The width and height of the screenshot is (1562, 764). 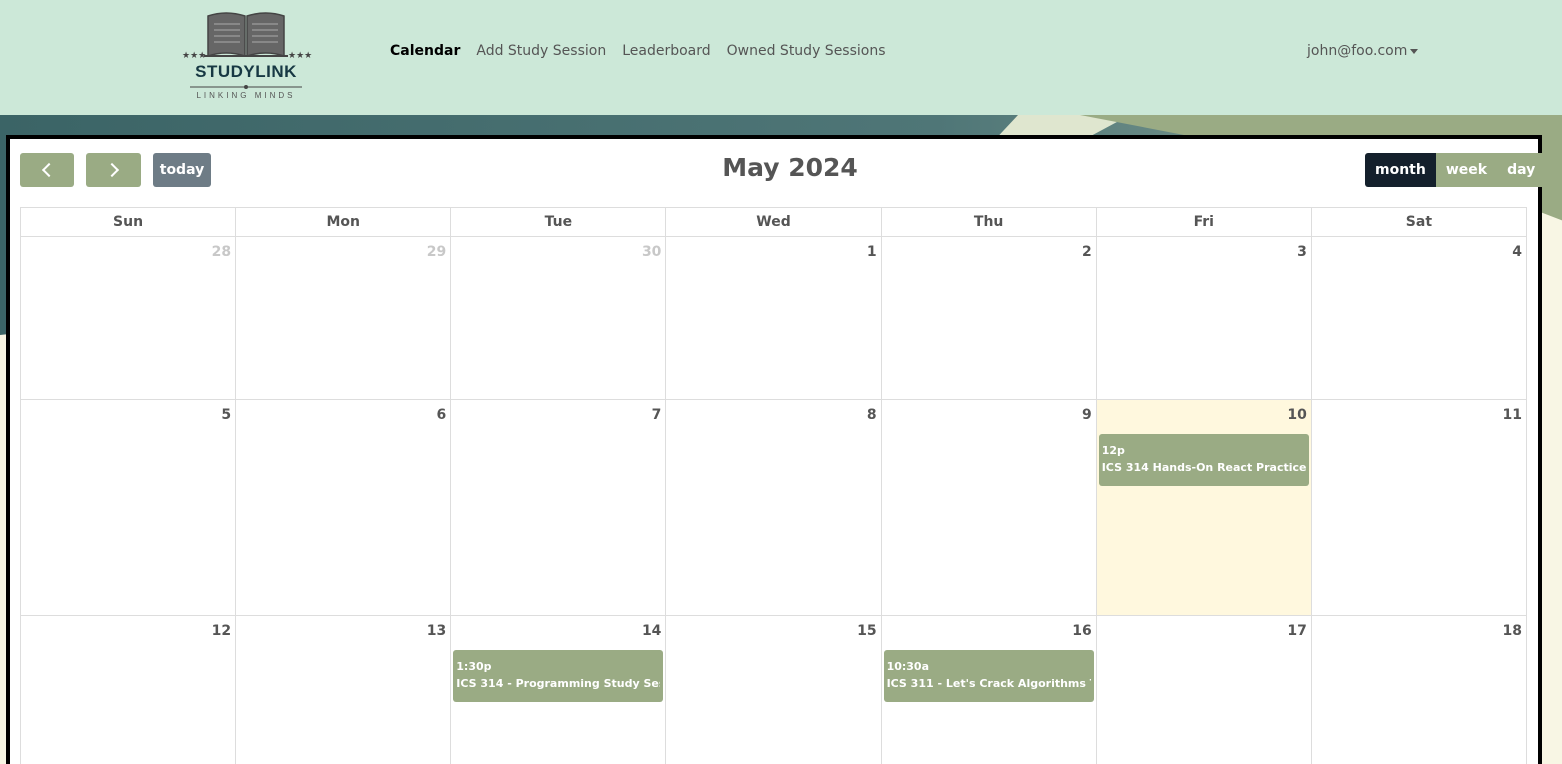 What do you see at coordinates (790, 167) in the screenshot?
I see `calendar-title: May 2024` at bounding box center [790, 167].